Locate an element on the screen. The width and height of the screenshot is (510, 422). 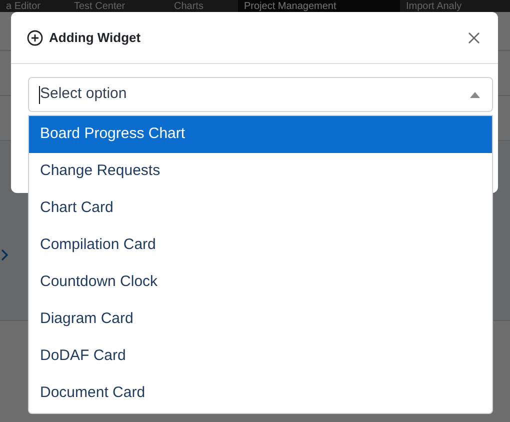
nav-tab: Project Management is located at coordinates (319, 6).